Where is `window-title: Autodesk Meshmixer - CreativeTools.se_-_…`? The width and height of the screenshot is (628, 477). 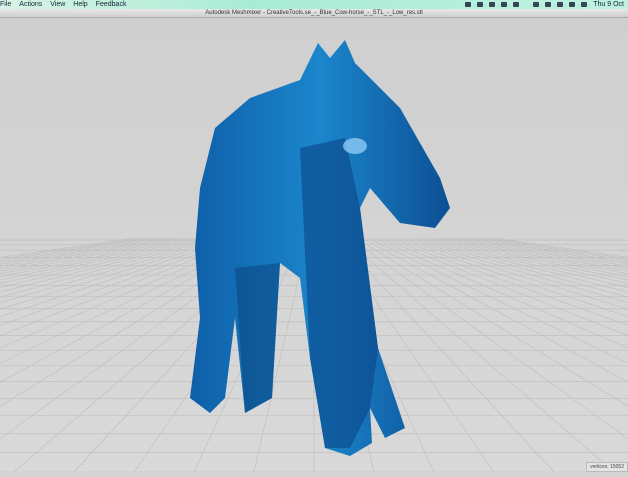
window-title: Autodesk Meshmixer - CreativeTools.se_-_… is located at coordinates (314, 13).